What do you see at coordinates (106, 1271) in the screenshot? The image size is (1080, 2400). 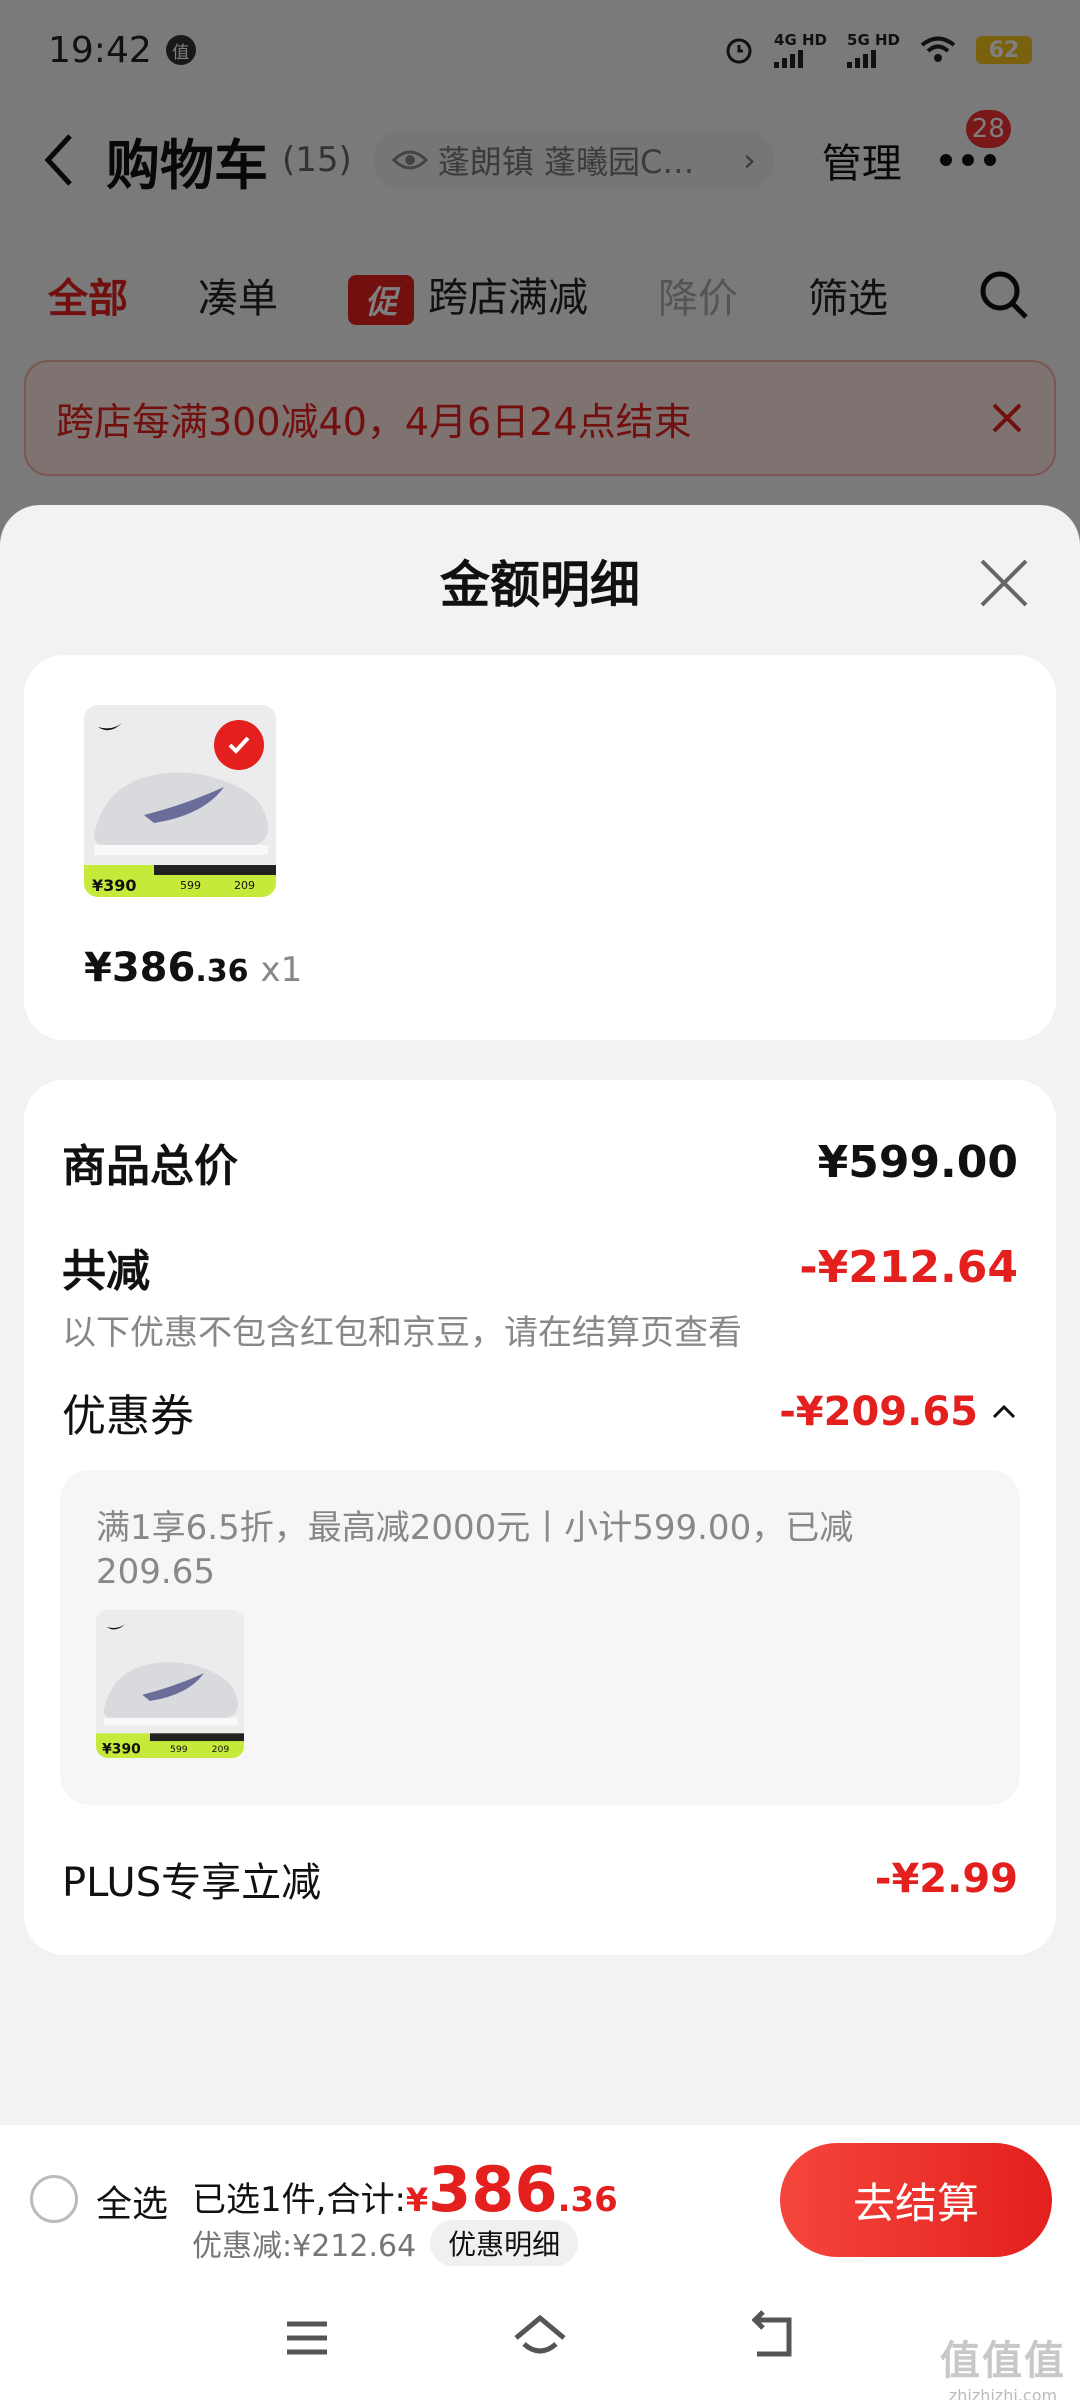 I see `reduce-label: 共减` at bounding box center [106, 1271].